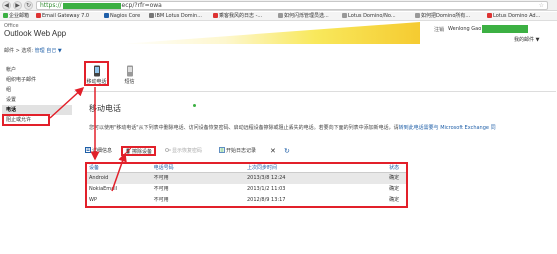 This screenshot has height=254, width=557. I want to click on column-header-device: 设备, so click(120, 168).